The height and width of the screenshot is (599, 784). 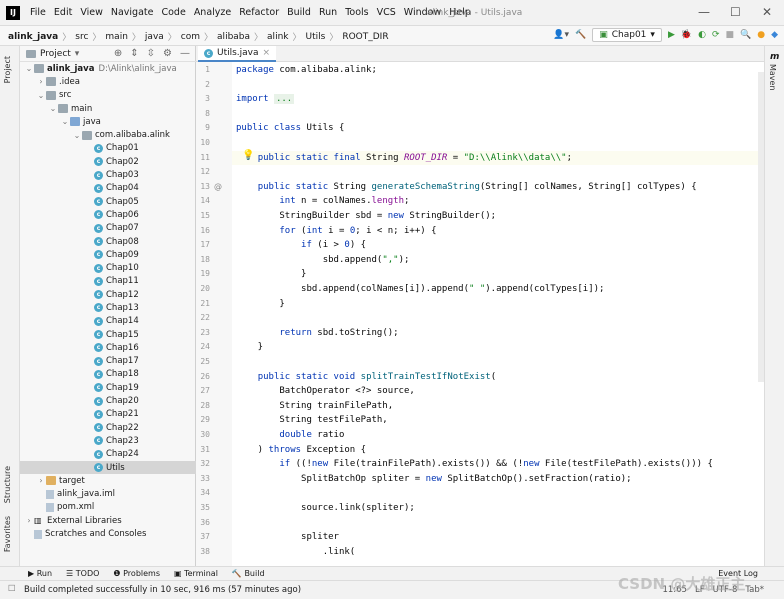 I want to click on tree-item: c Chap18, so click(x=108, y=374).